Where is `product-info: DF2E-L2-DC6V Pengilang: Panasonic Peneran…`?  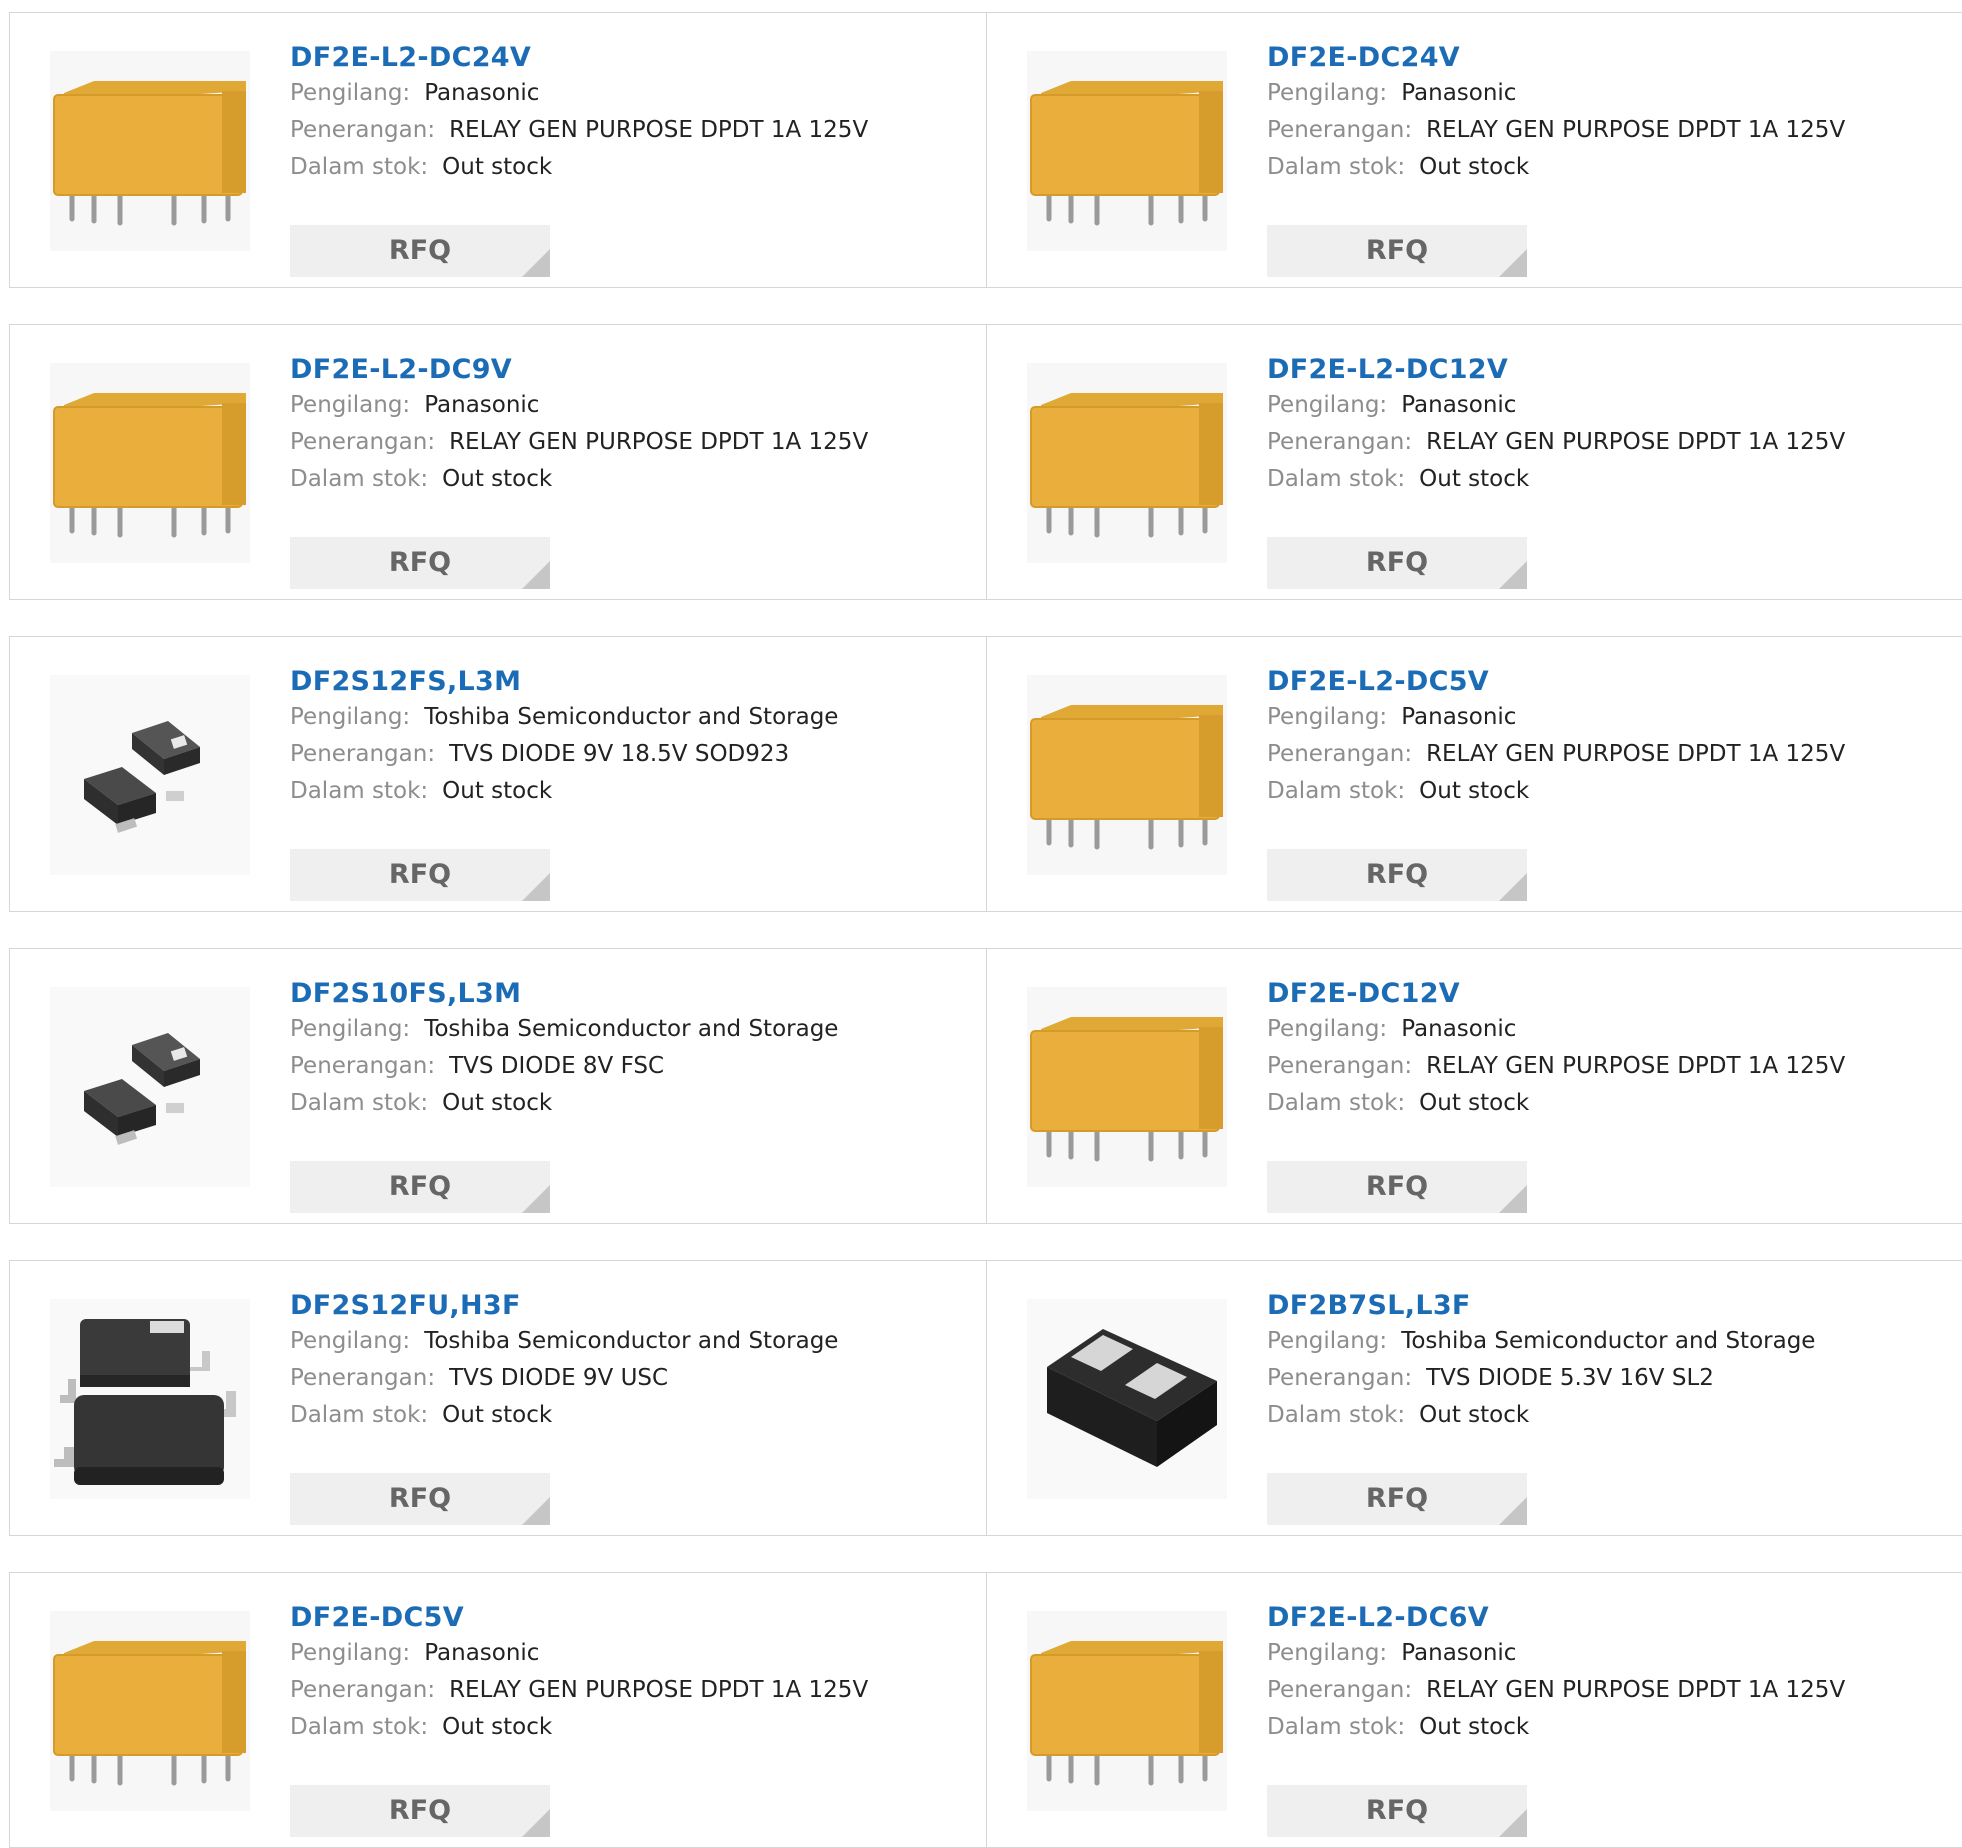
product-info: DF2E-L2-DC6V Pengilang: Panasonic Peneran… is located at coordinates (1614, 1719).